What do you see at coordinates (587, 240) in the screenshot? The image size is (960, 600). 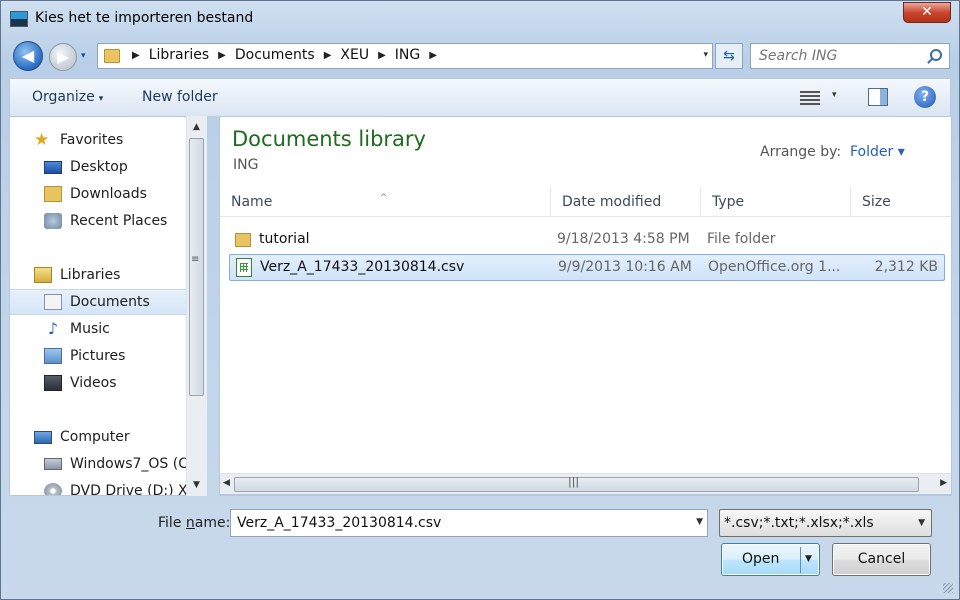 I see `file-row-tutorial: tutorial 9/18/2013 4:58 PM File folder` at bounding box center [587, 240].